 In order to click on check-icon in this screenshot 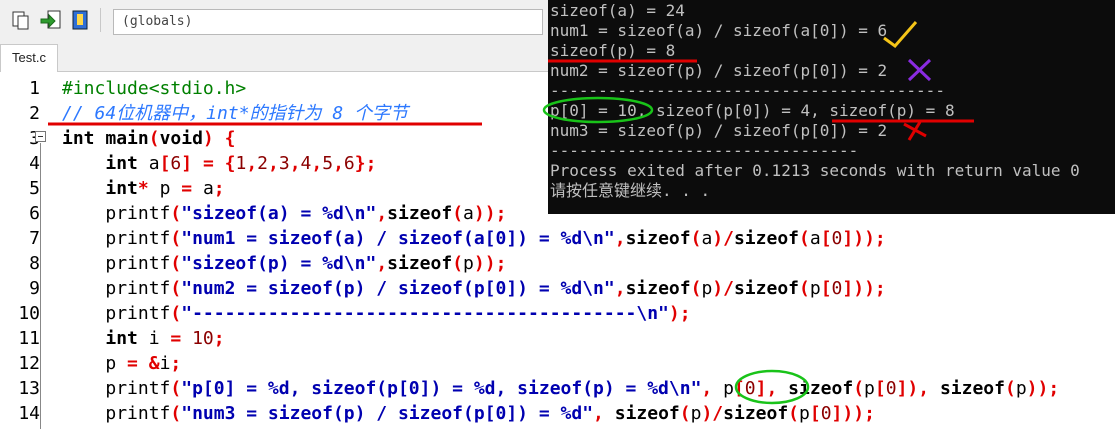, I will do `click(900, 35)`.